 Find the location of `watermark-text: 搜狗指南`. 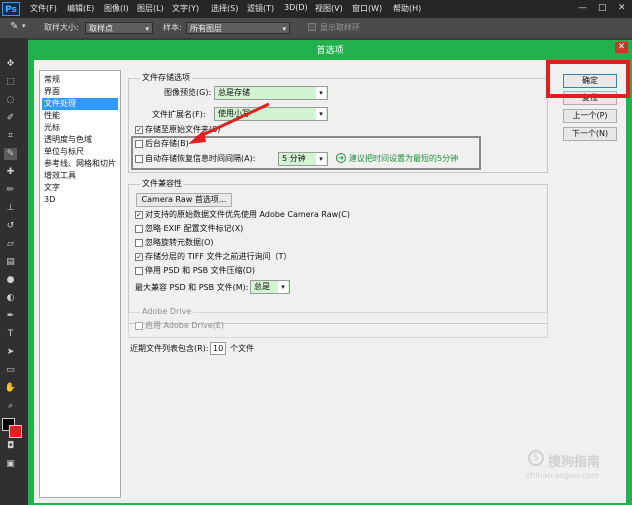

watermark-text: 搜狗指南 is located at coordinates (574, 462).